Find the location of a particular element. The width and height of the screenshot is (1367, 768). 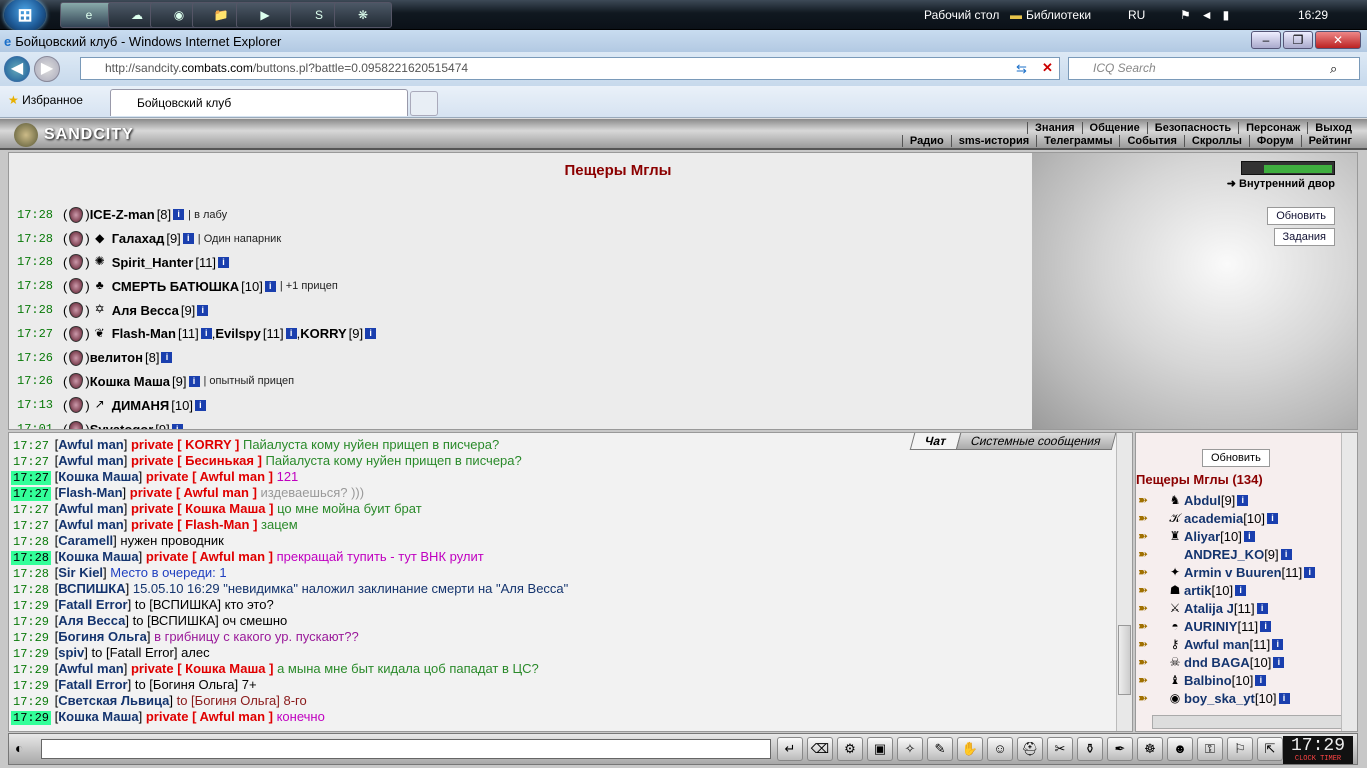

language-indicator: RU is located at coordinates (1136, 15).